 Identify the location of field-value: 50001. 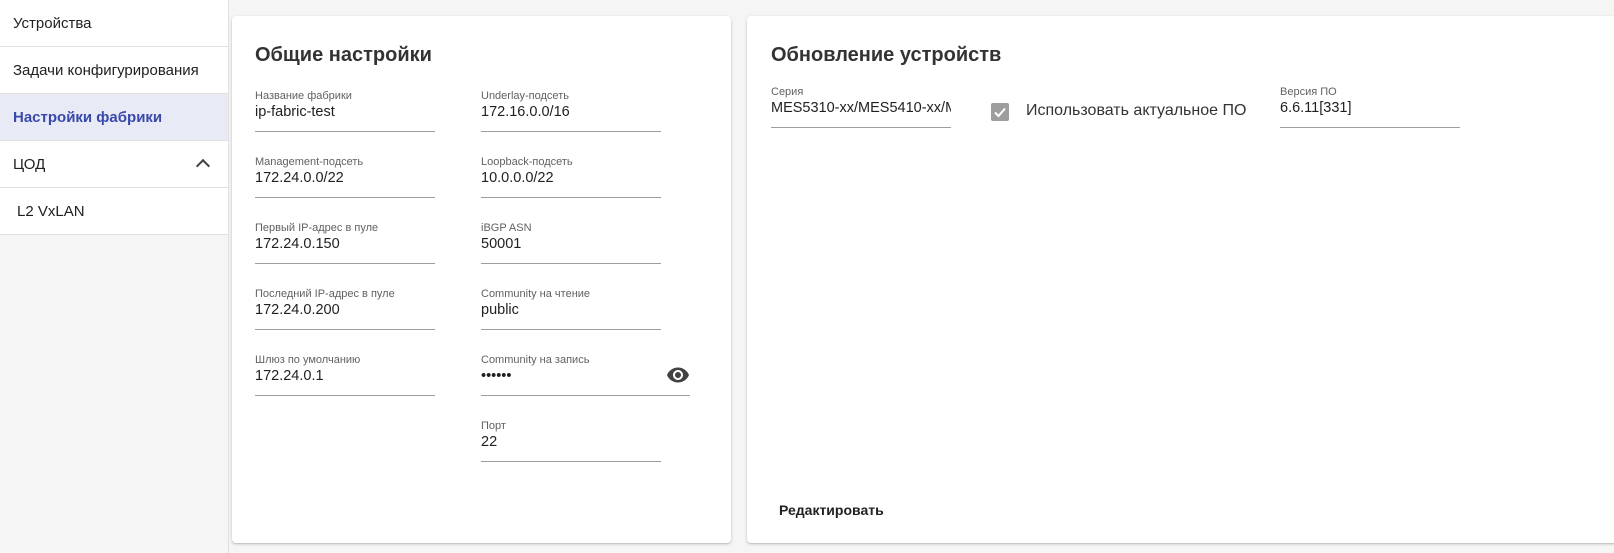
(501, 244).